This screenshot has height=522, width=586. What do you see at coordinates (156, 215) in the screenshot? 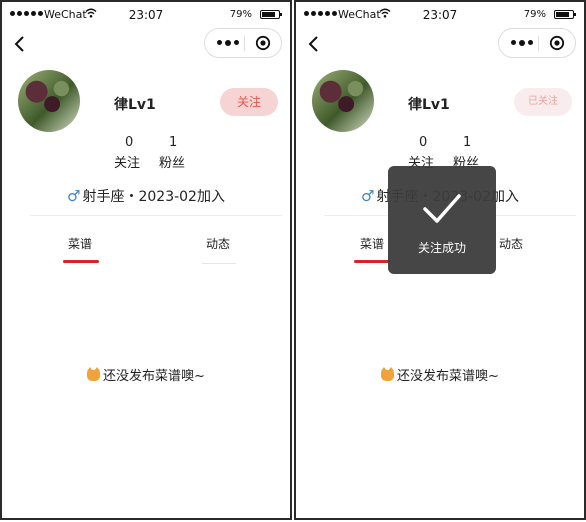
I see `divider` at bounding box center [156, 215].